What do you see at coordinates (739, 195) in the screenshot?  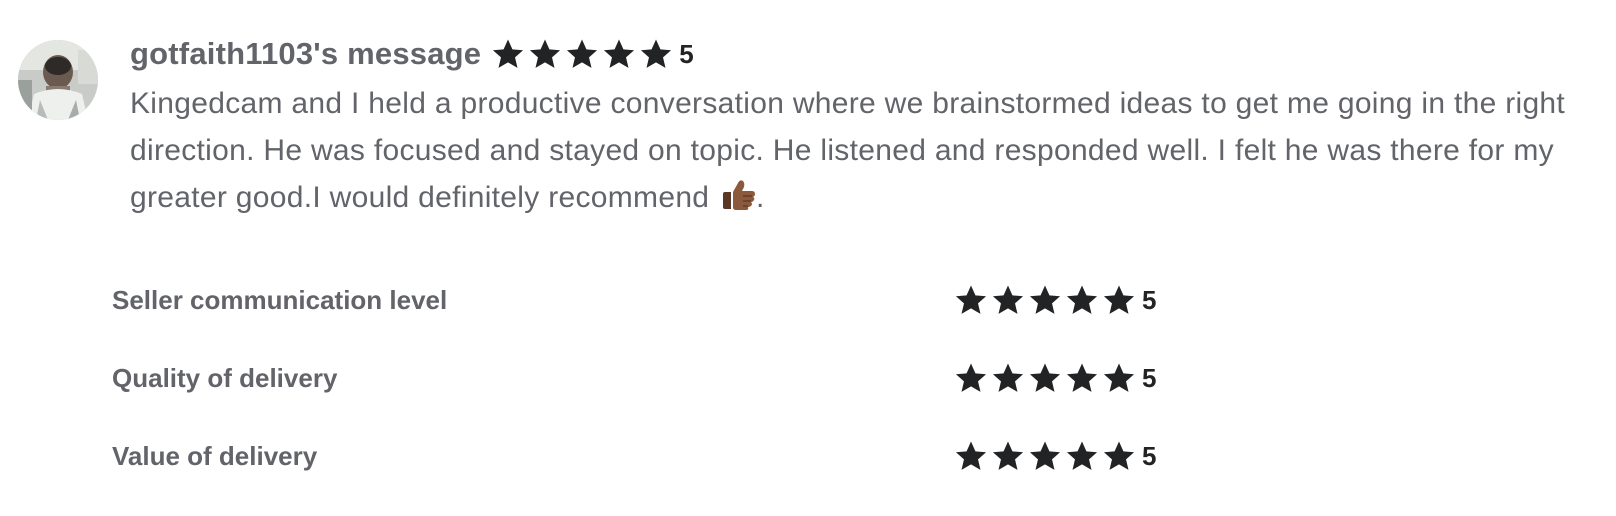 I see `thumbs-up-icon` at bounding box center [739, 195].